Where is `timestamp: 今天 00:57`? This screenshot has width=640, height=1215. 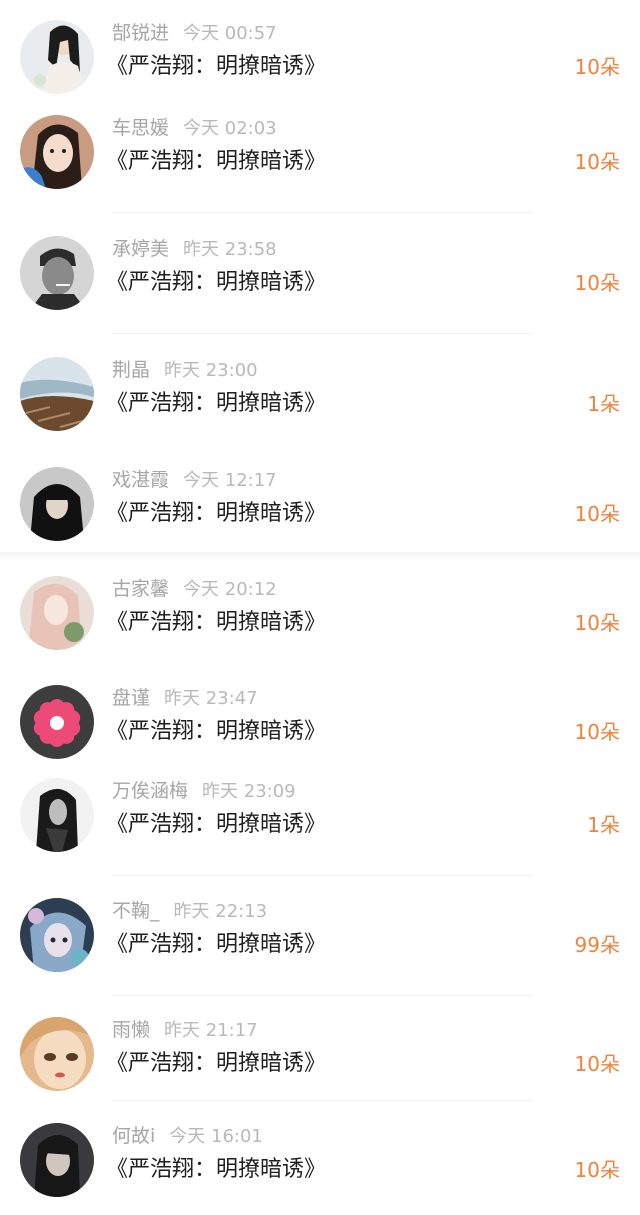 timestamp: 今天 00:57 is located at coordinates (230, 33).